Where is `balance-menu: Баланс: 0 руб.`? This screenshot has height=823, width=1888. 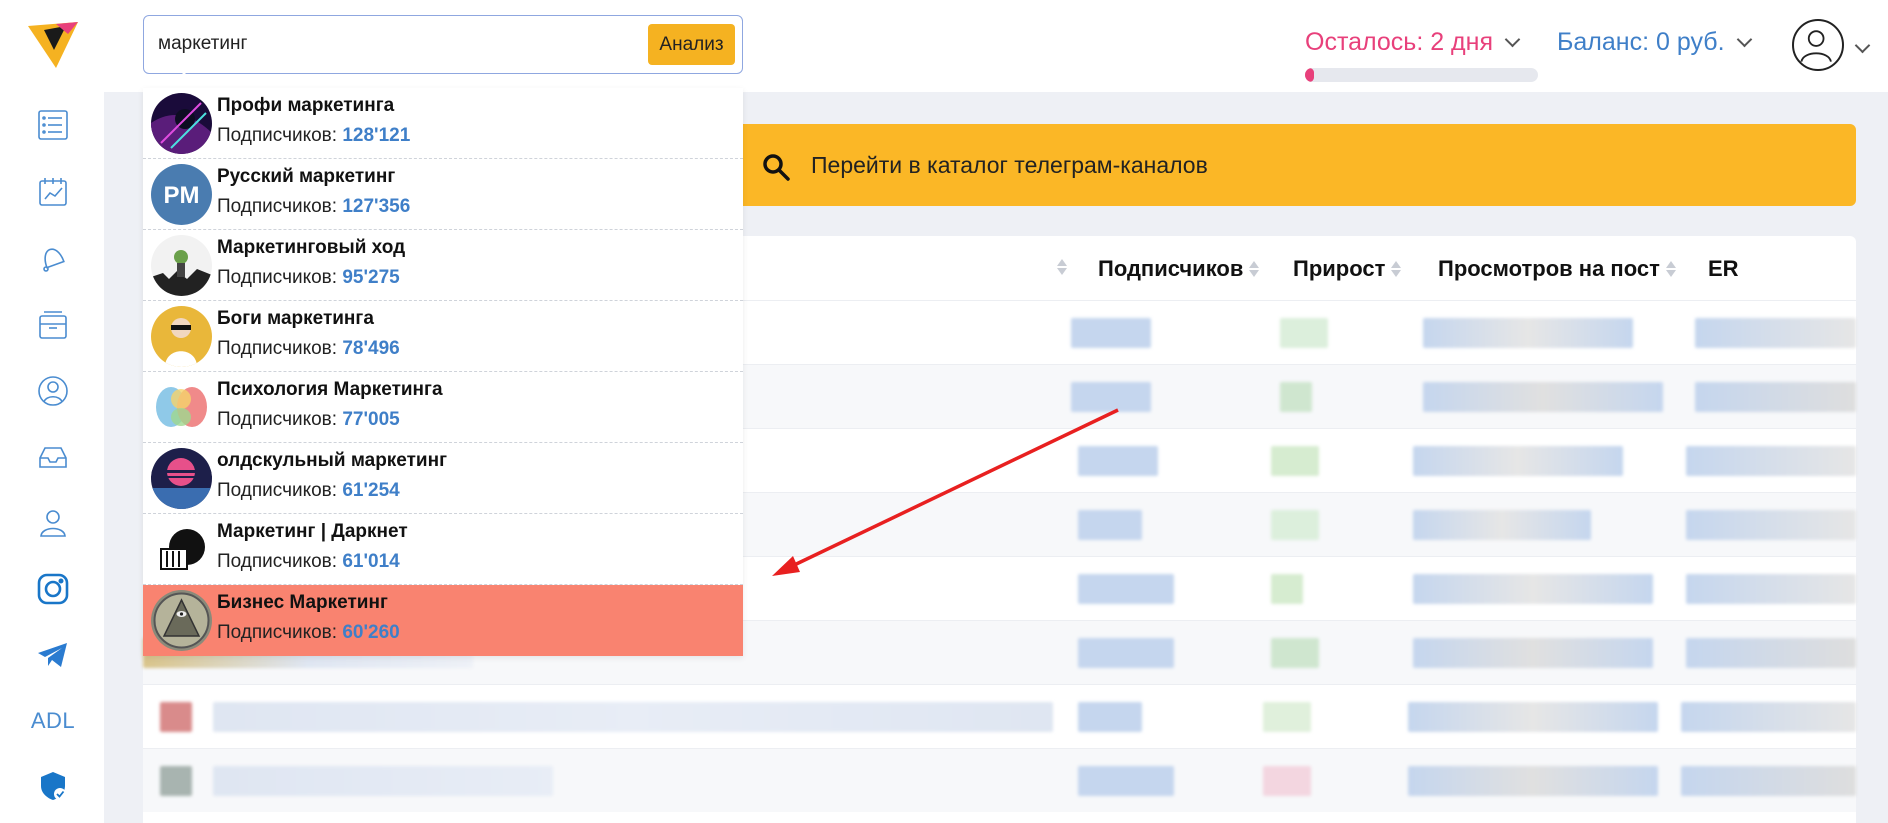 balance-menu: Баланс: 0 руб. is located at coordinates (1654, 42).